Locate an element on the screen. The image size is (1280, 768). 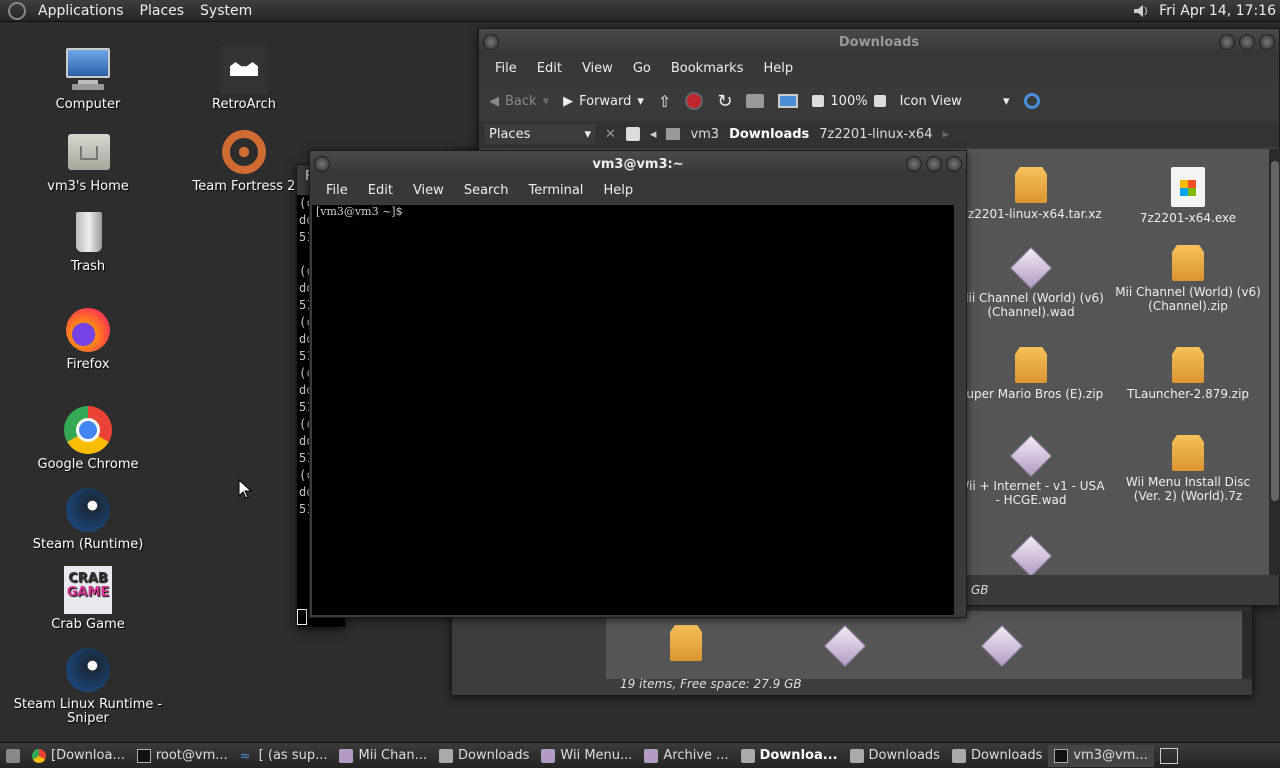
taskbar-item-downloads-1: Downloads is located at coordinates (484, 756).